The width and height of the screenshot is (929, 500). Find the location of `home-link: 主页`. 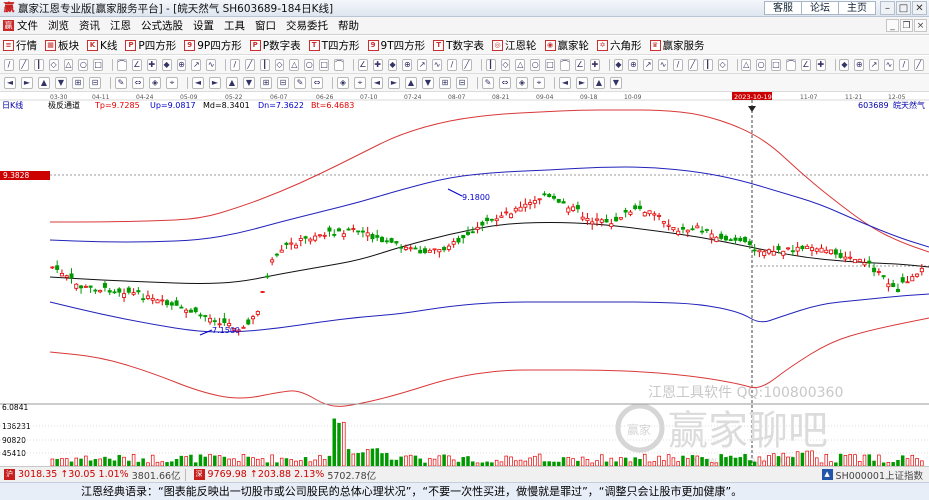

home-link: 主页 is located at coordinates (857, 8).